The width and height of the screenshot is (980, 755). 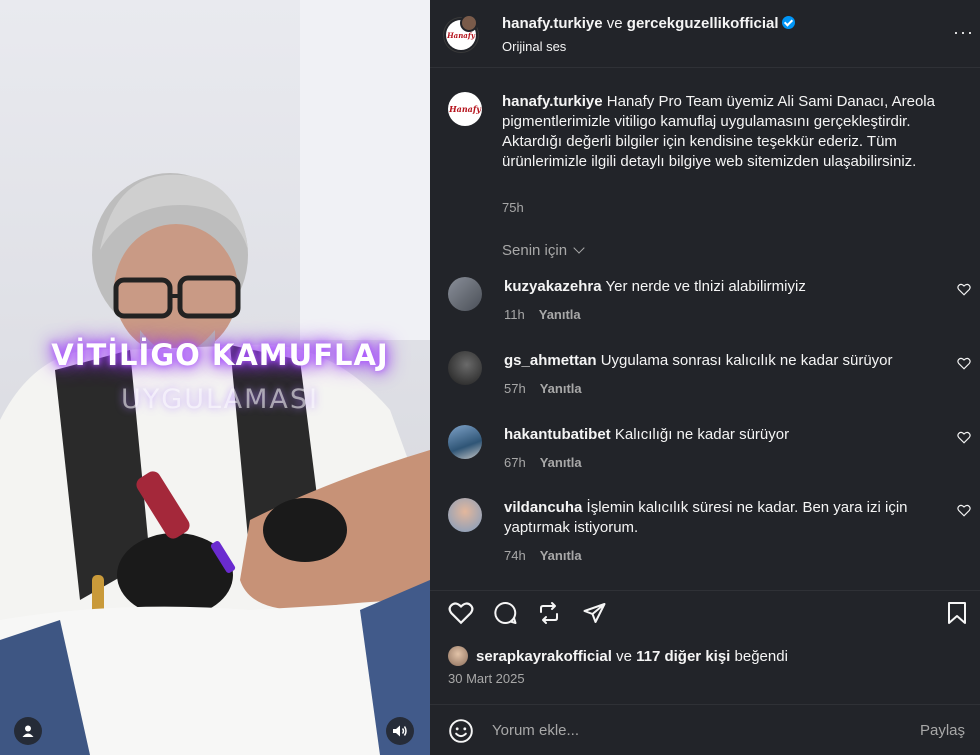 What do you see at coordinates (515, 462) in the screenshot?
I see `comment-time: 67h` at bounding box center [515, 462].